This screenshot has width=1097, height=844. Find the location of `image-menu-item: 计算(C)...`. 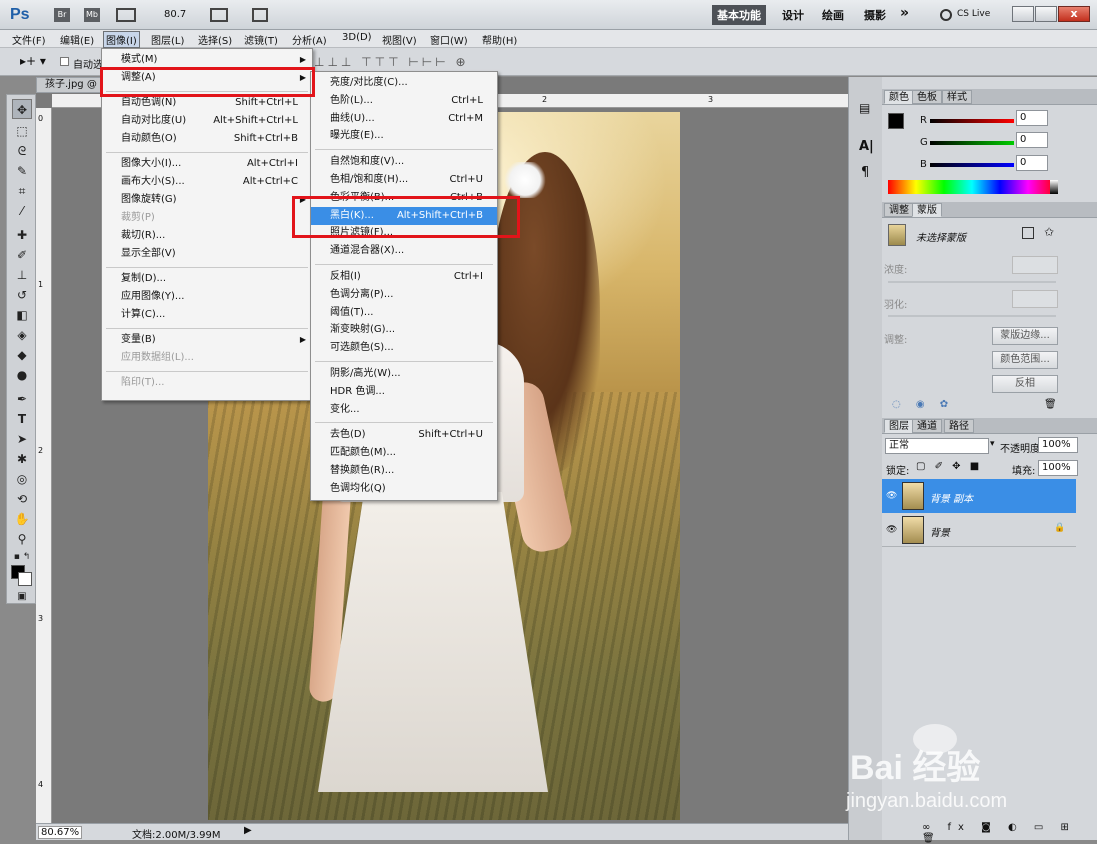

image-menu-item: 计算(C)... is located at coordinates (207, 315).